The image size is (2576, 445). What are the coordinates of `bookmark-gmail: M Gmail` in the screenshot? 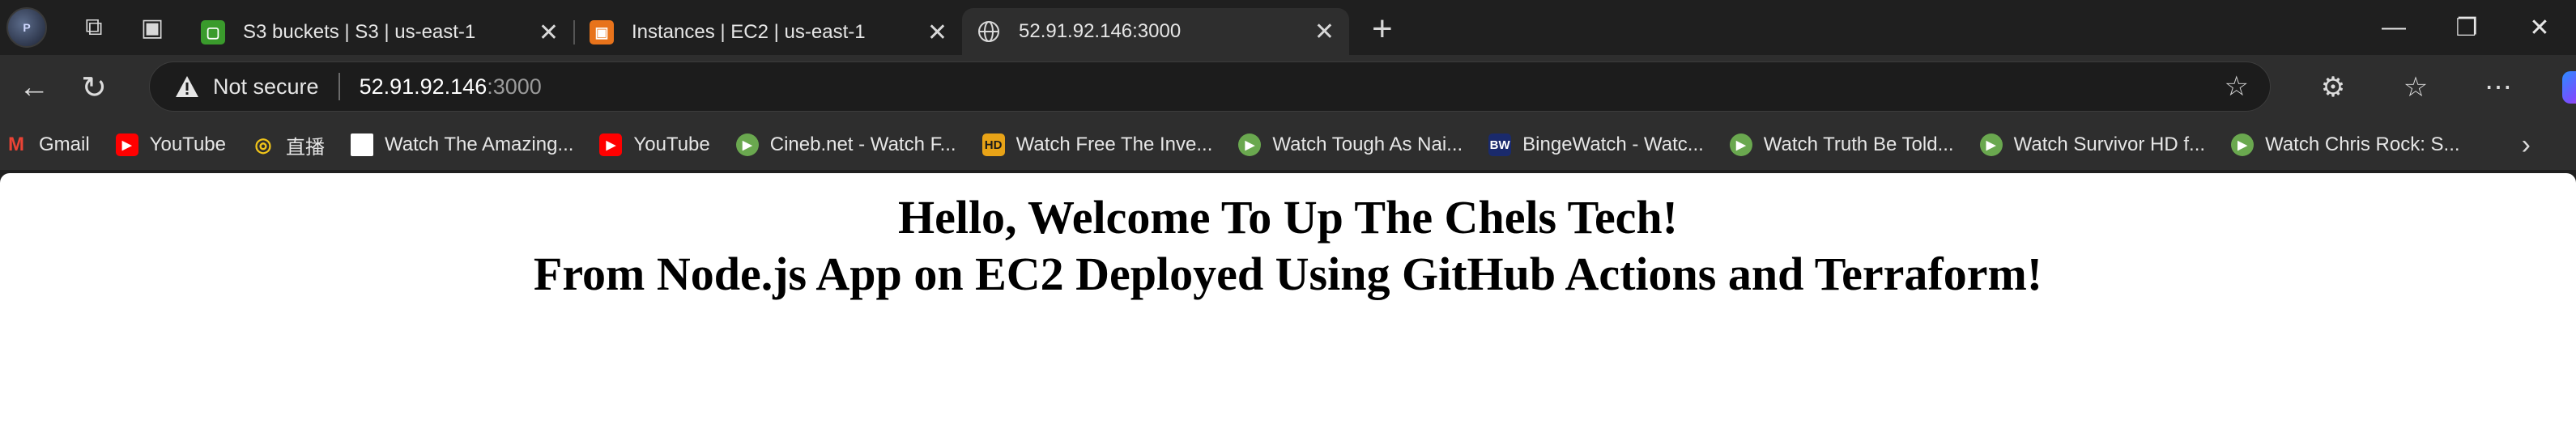 It's located at (47, 145).